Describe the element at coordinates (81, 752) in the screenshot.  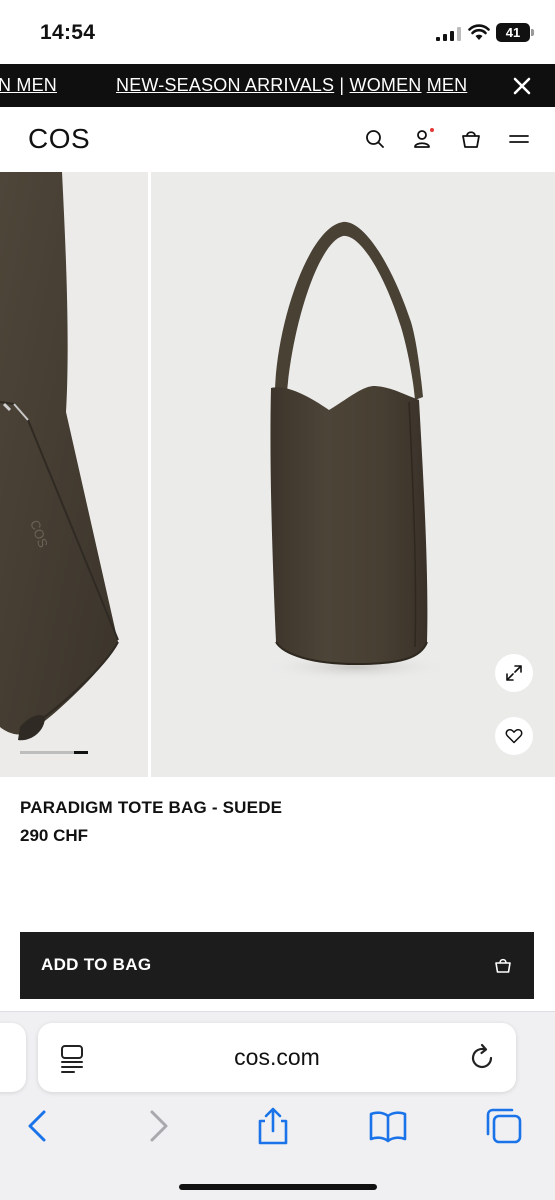
I see `gallery-pagination-active` at that location.